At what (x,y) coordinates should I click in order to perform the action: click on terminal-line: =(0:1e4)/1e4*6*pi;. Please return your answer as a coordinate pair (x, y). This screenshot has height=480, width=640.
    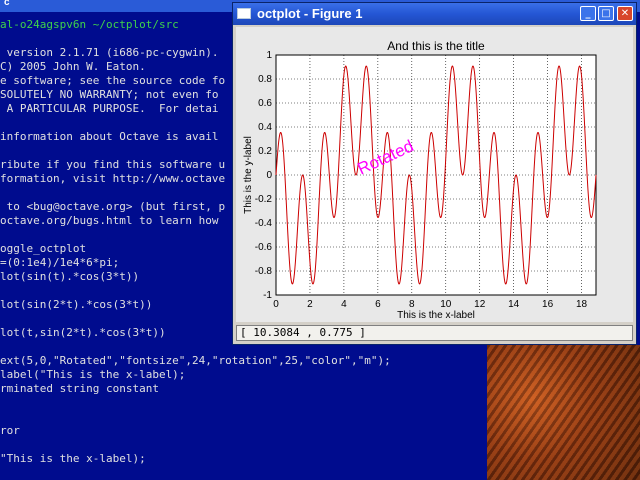
    Looking at the image, I should click on (60, 262).